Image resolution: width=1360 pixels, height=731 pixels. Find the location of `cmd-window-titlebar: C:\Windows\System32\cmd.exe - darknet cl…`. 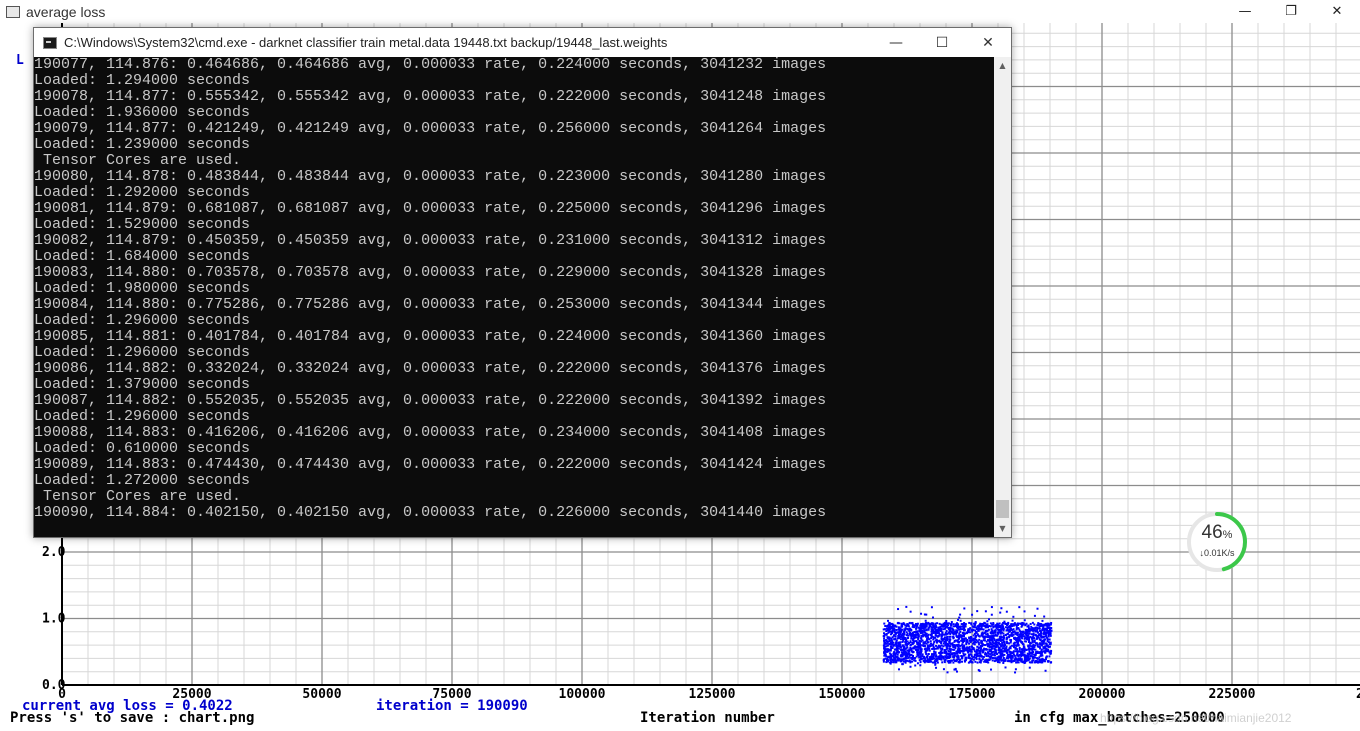

cmd-window-titlebar: C:\Windows\System32\cmd.exe - darknet cl… is located at coordinates (522, 42).